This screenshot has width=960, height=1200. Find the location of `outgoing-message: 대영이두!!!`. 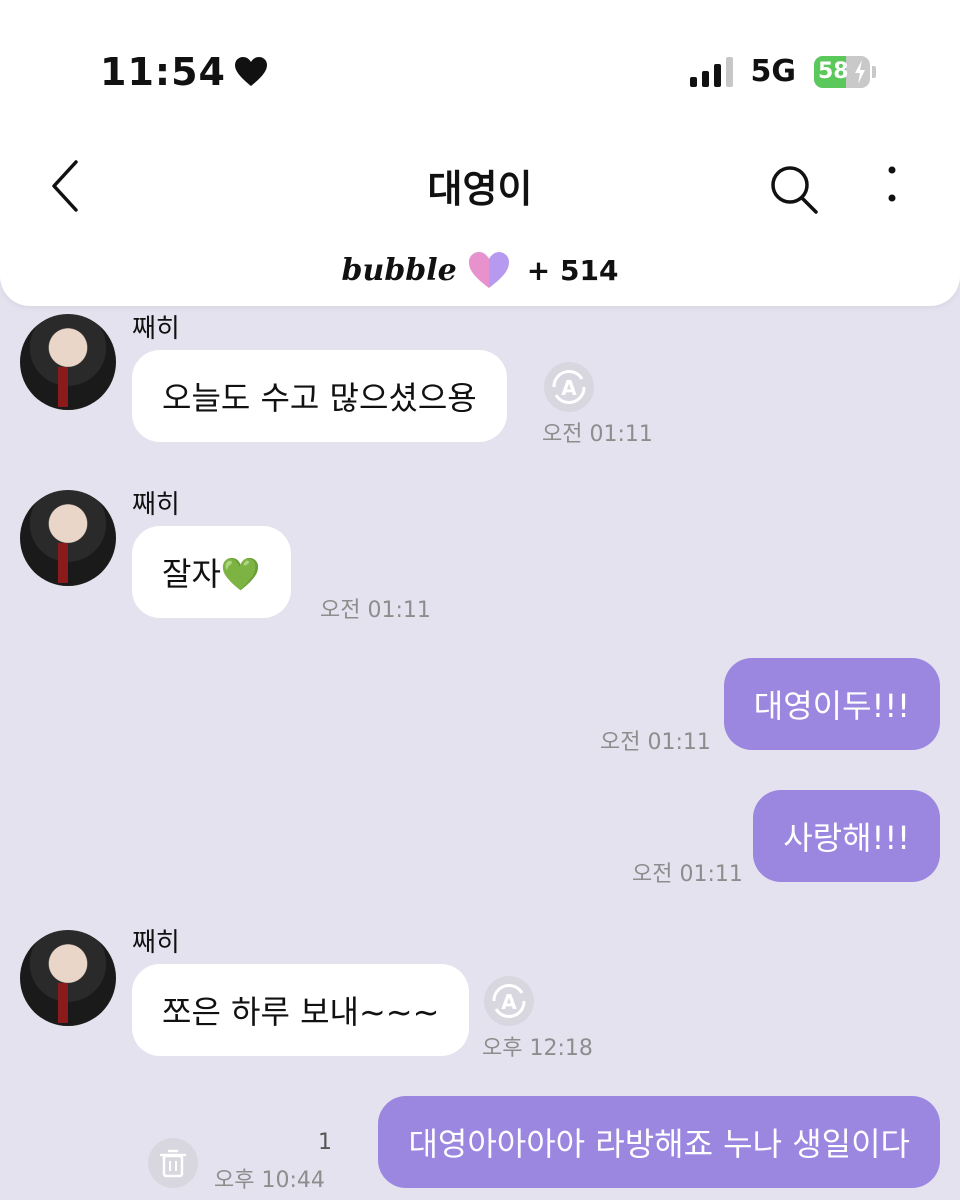

outgoing-message: 대영이두!!! is located at coordinates (831, 704).